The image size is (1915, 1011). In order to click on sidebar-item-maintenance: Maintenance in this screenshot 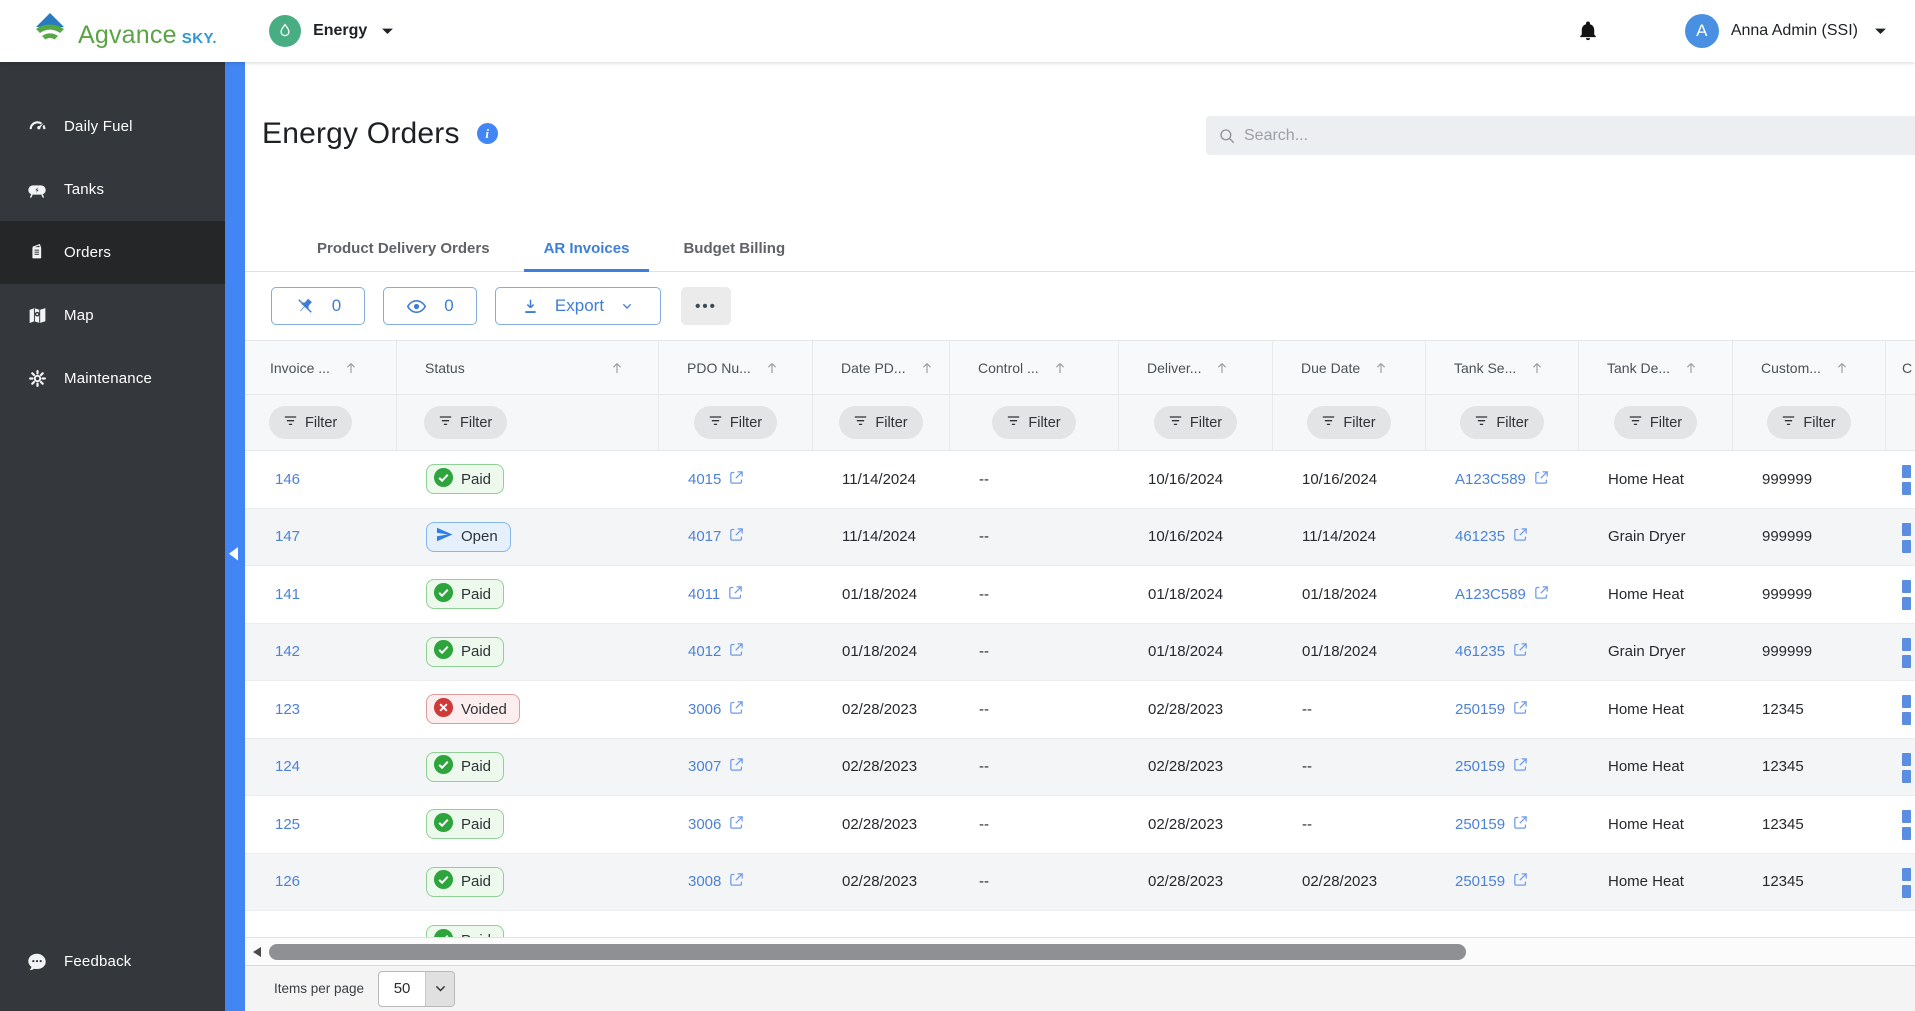, I will do `click(112, 378)`.